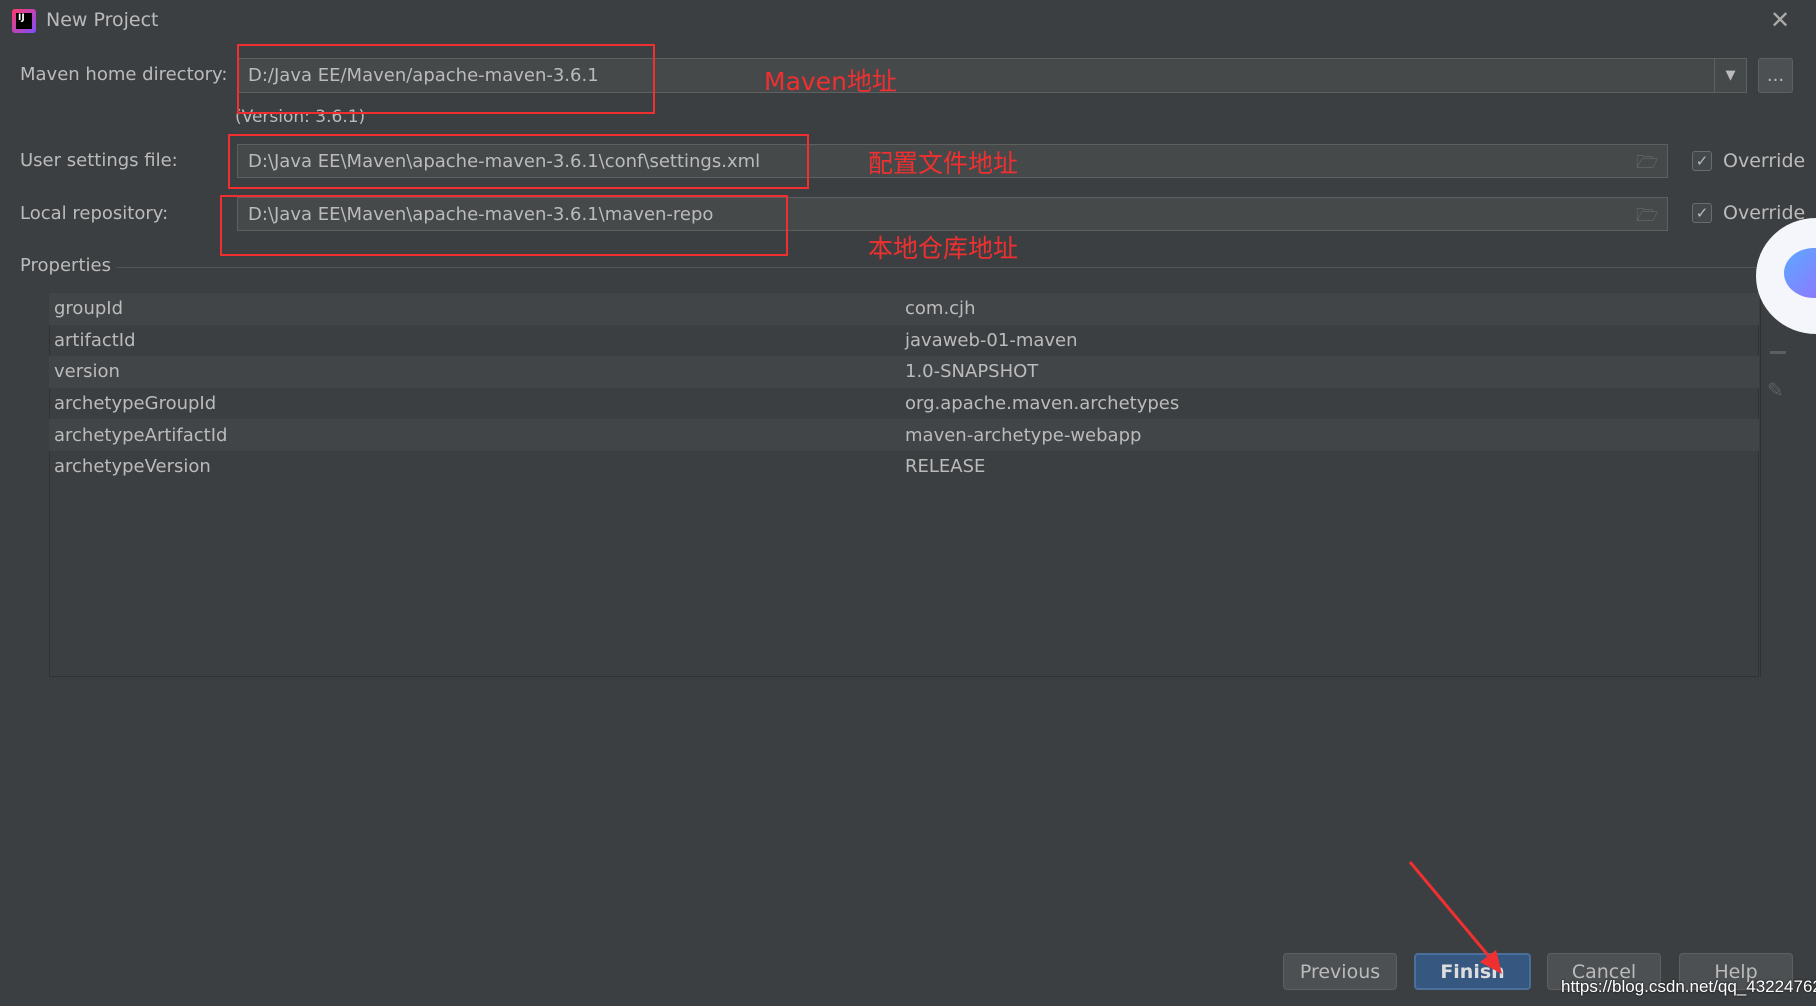 The image size is (1816, 1006). I want to click on table-row: groupId com.cjh, so click(904, 309).